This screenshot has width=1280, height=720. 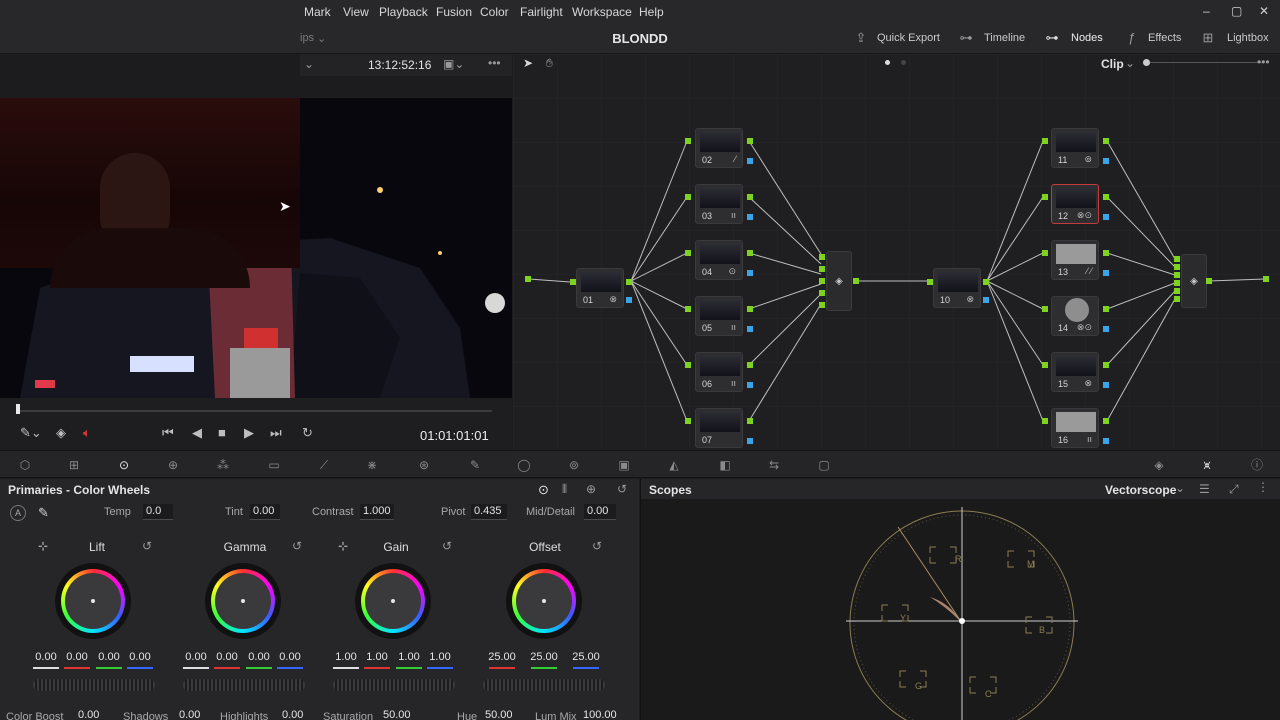 What do you see at coordinates (475, 465) in the screenshot?
I see `eyedropper-icon: ✎` at bounding box center [475, 465].